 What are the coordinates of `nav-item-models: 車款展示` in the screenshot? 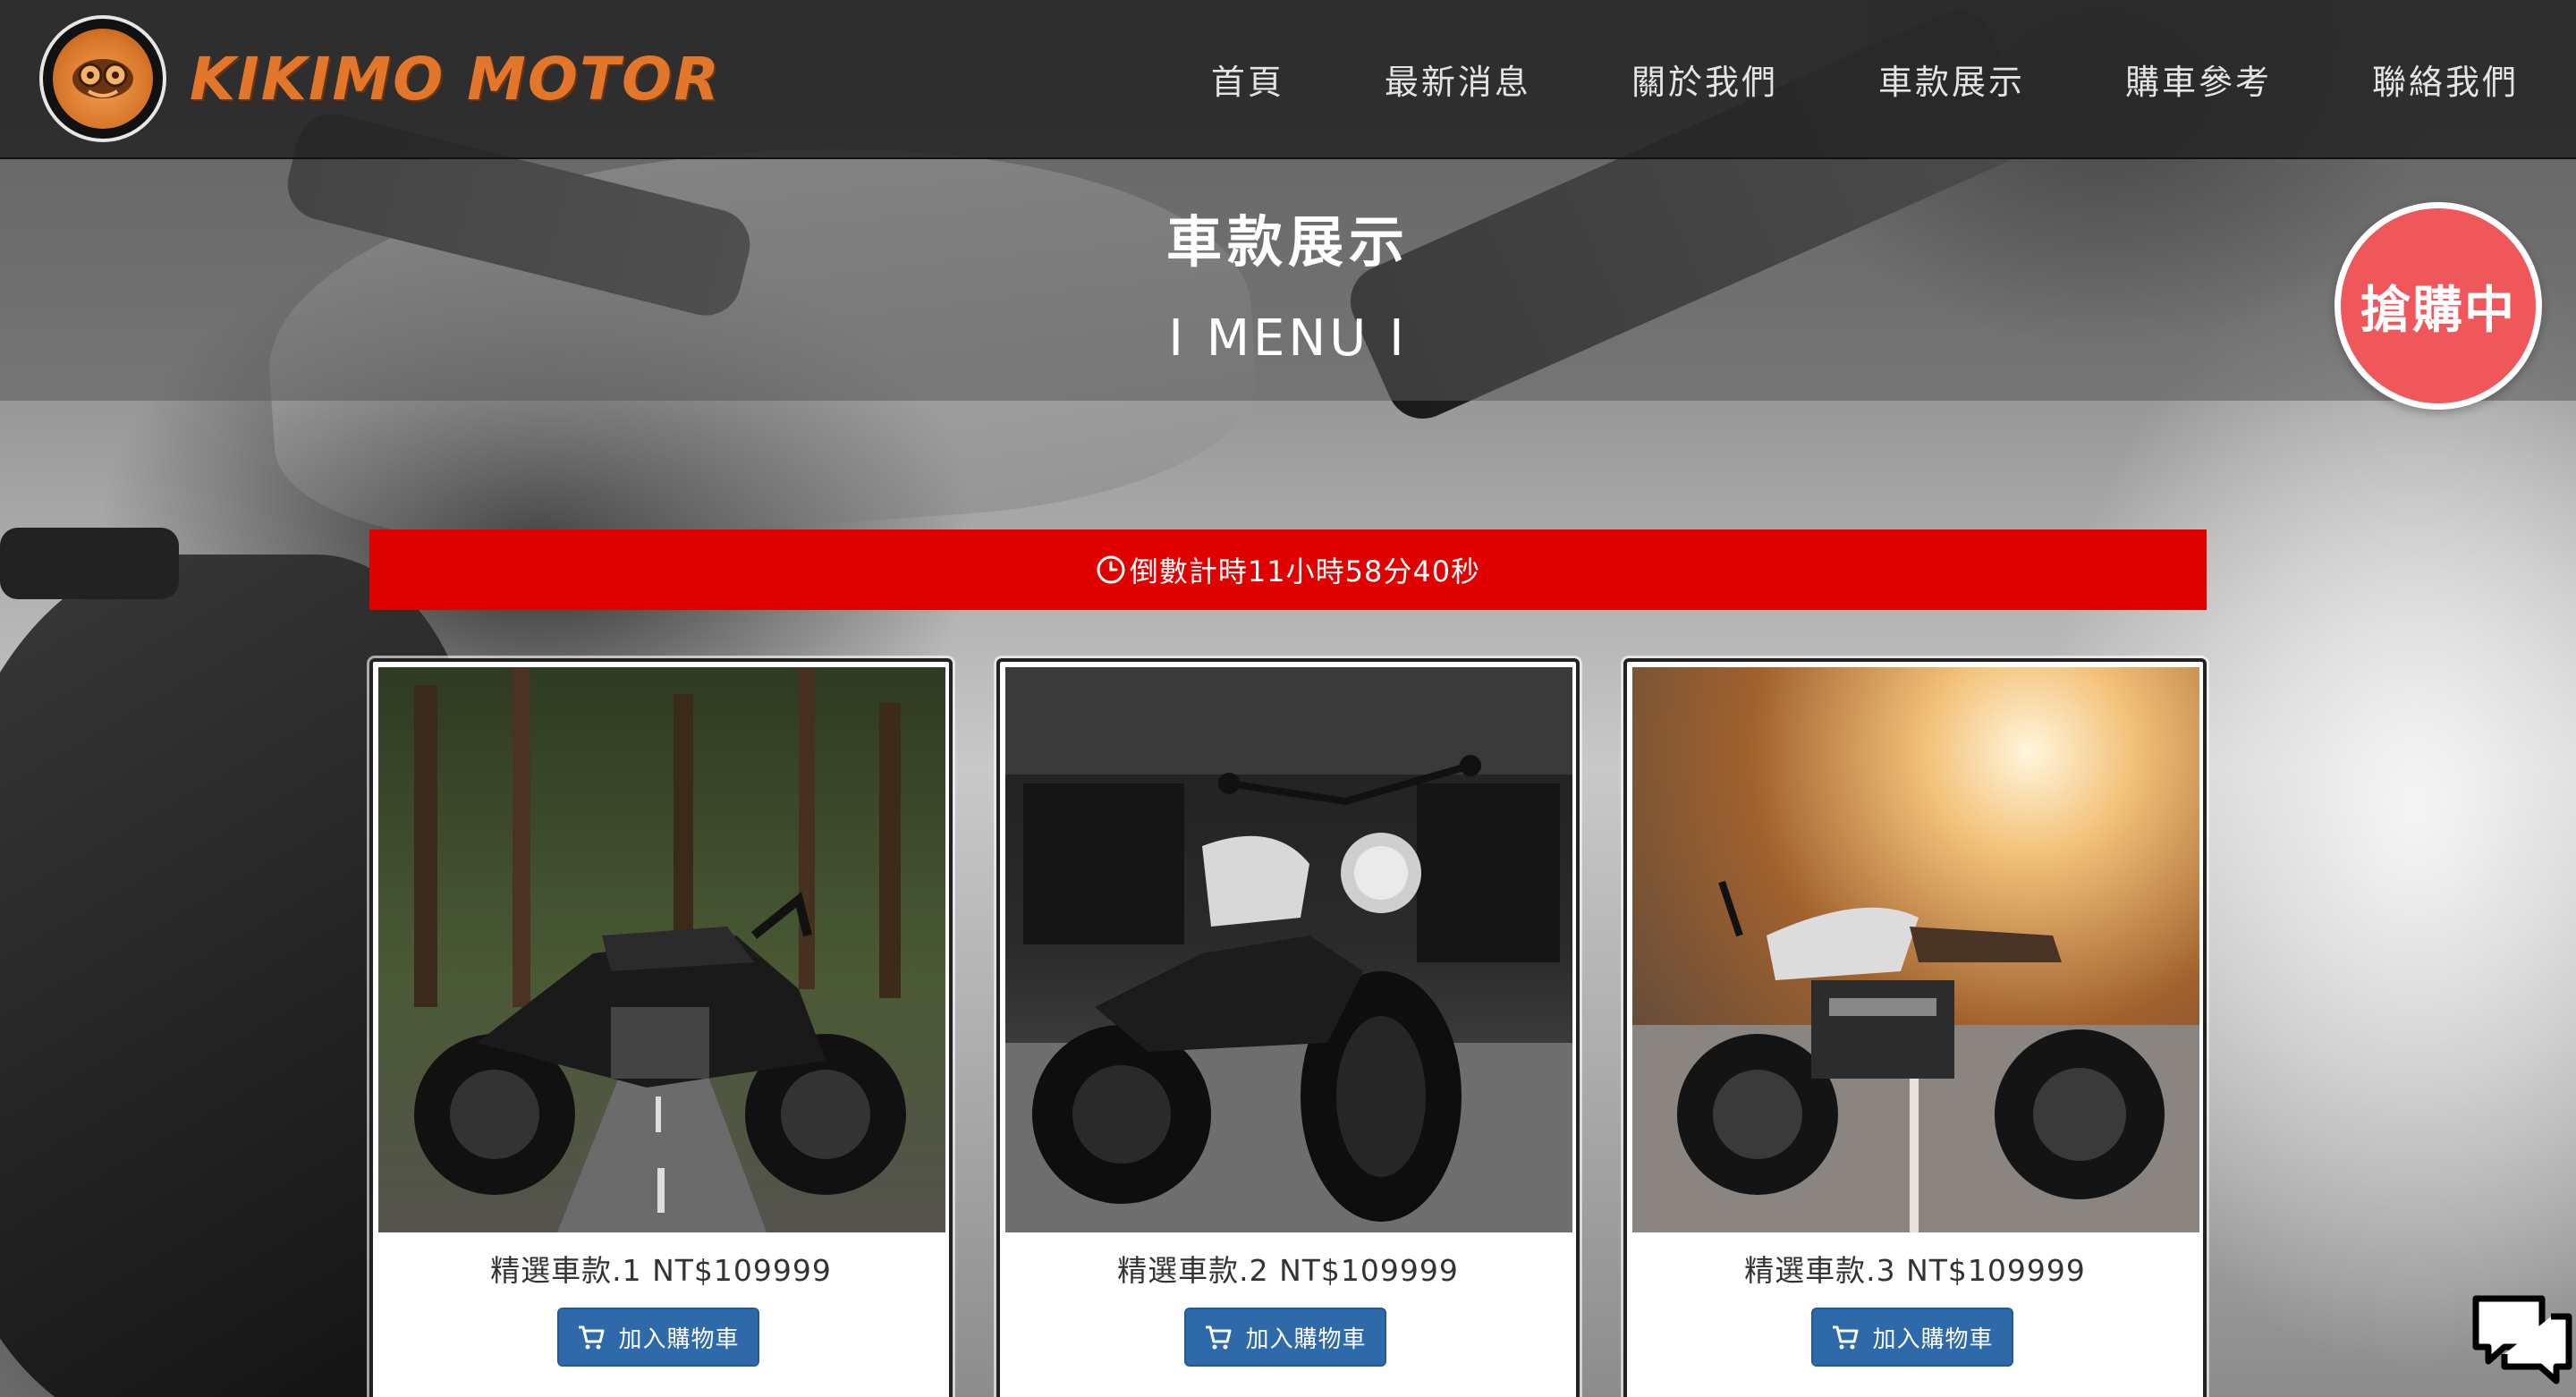 It's located at (1901, 79).